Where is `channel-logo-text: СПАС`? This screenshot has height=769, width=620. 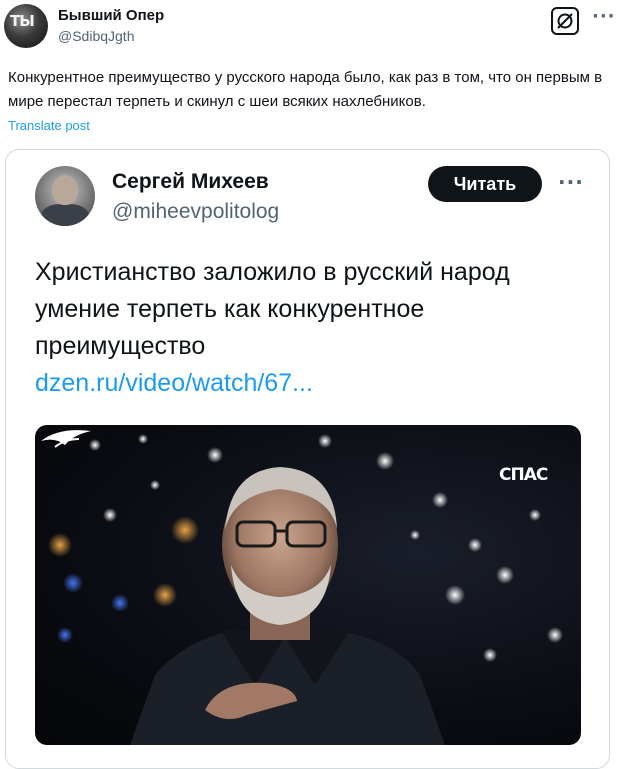
channel-logo-text: СПАС is located at coordinates (523, 475).